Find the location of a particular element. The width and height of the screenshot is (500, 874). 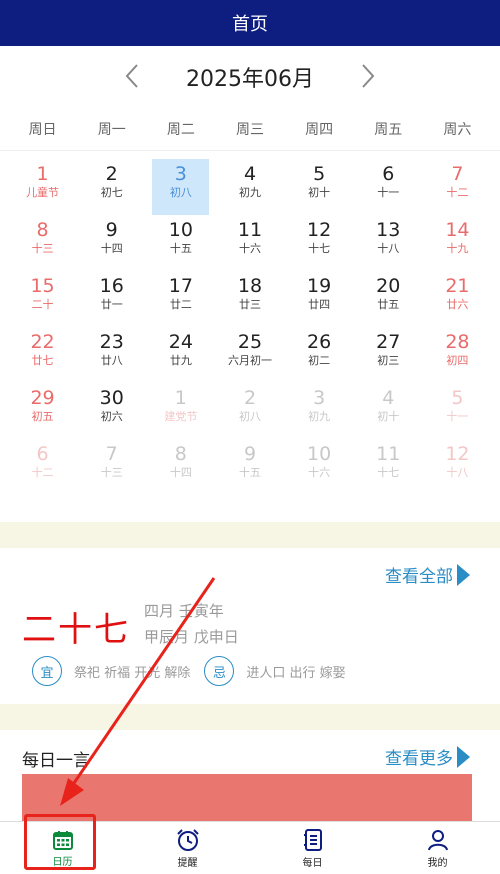

calendar-day: 9 十五 is located at coordinates (249, 467).